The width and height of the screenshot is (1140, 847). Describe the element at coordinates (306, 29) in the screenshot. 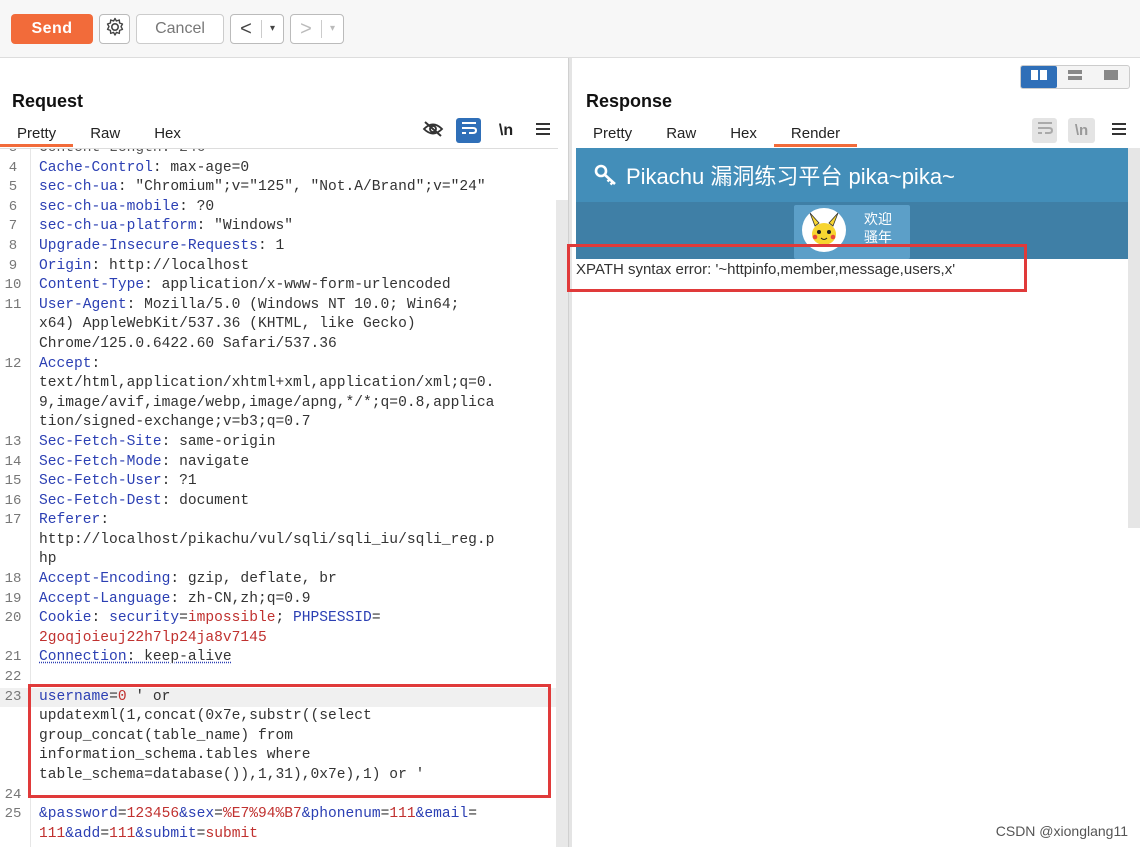

I see `forward-arrow-button: >` at that location.